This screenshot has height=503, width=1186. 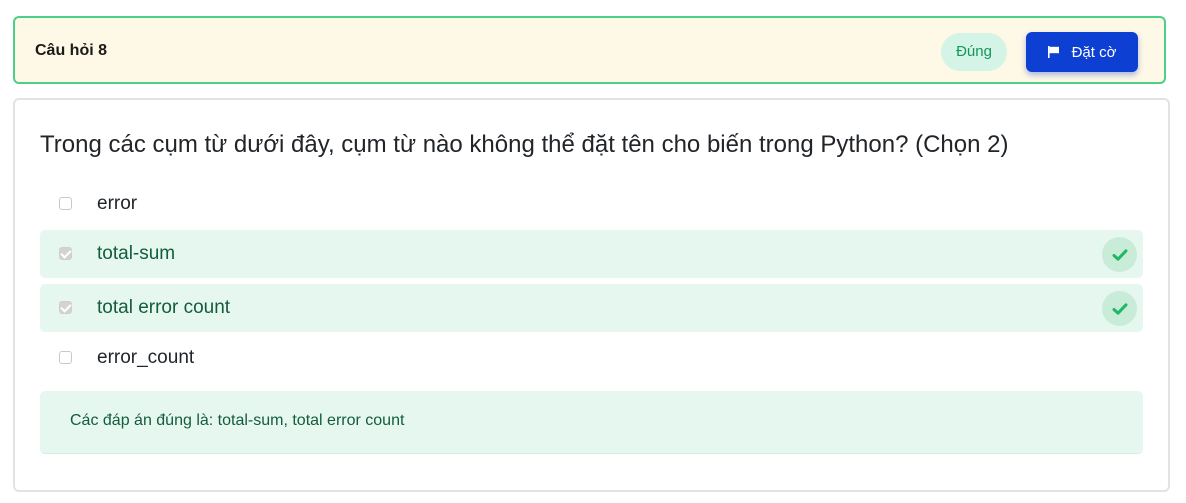 I want to click on option-label: error, so click(x=117, y=203).